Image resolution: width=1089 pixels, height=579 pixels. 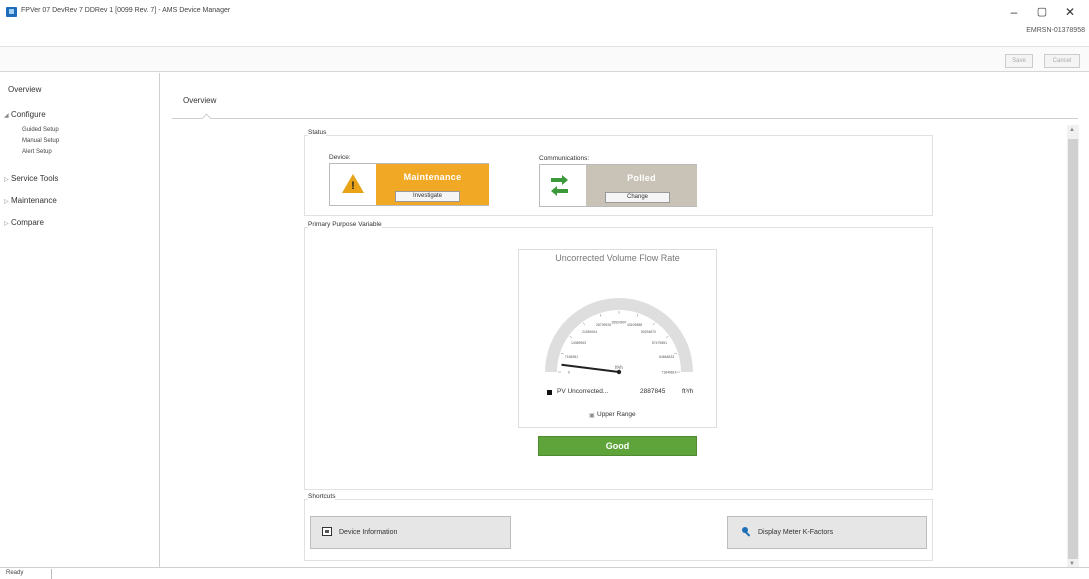 I want to click on sidebar-item-overview: Overview, so click(x=24, y=89).